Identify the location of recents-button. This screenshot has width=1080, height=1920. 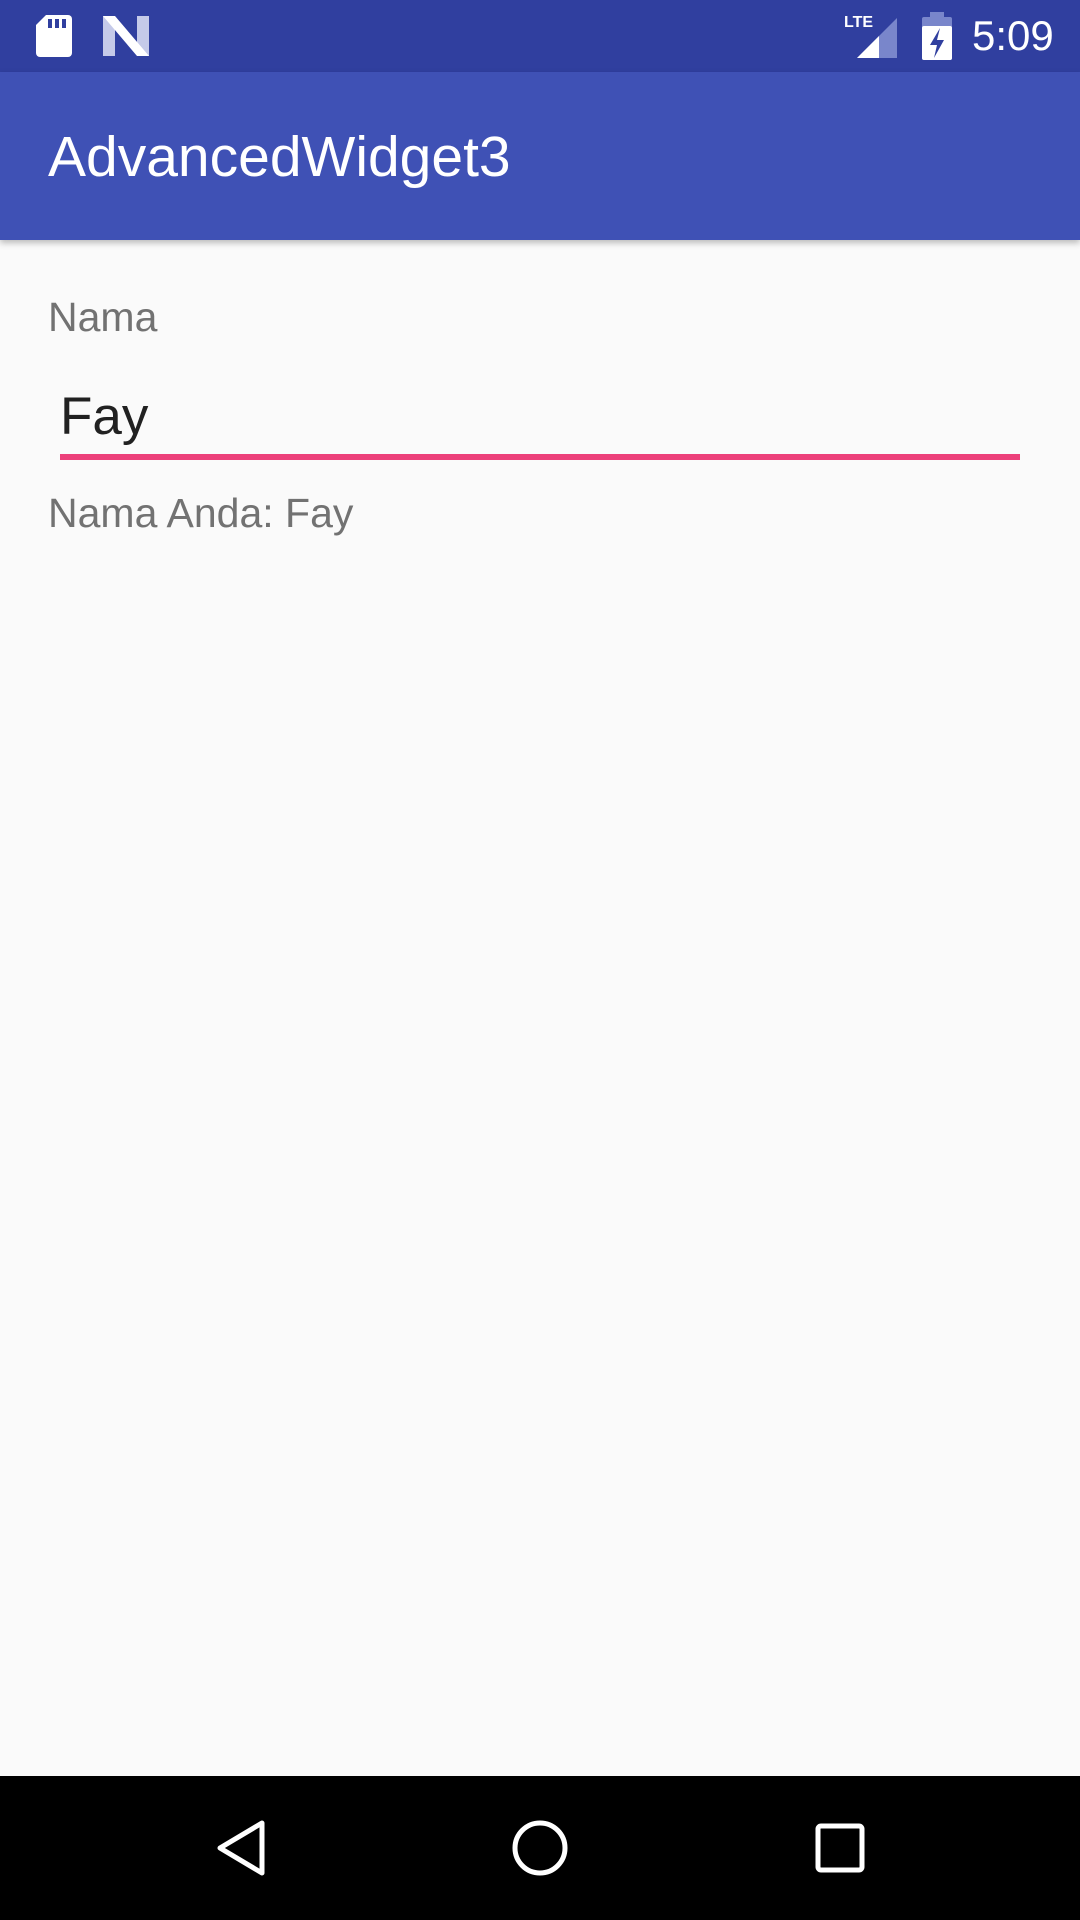
(840, 1848).